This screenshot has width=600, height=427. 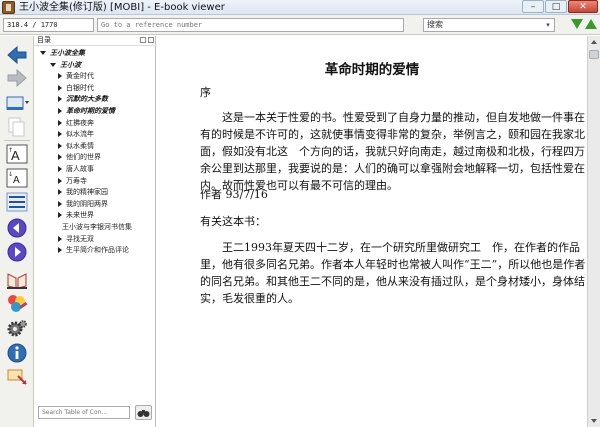 What do you see at coordinates (250, 25) in the screenshot?
I see `goto-reference-input: Go to a reference number` at bounding box center [250, 25].